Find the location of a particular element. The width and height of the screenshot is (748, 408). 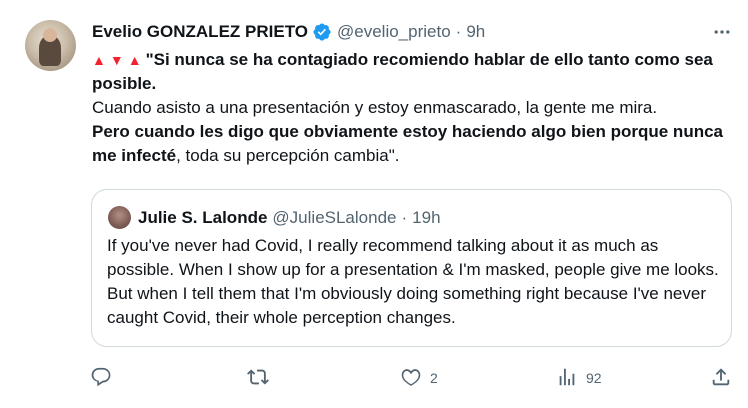

tweet-line-3-rest: , toda su percepción cambia". is located at coordinates (288, 155).